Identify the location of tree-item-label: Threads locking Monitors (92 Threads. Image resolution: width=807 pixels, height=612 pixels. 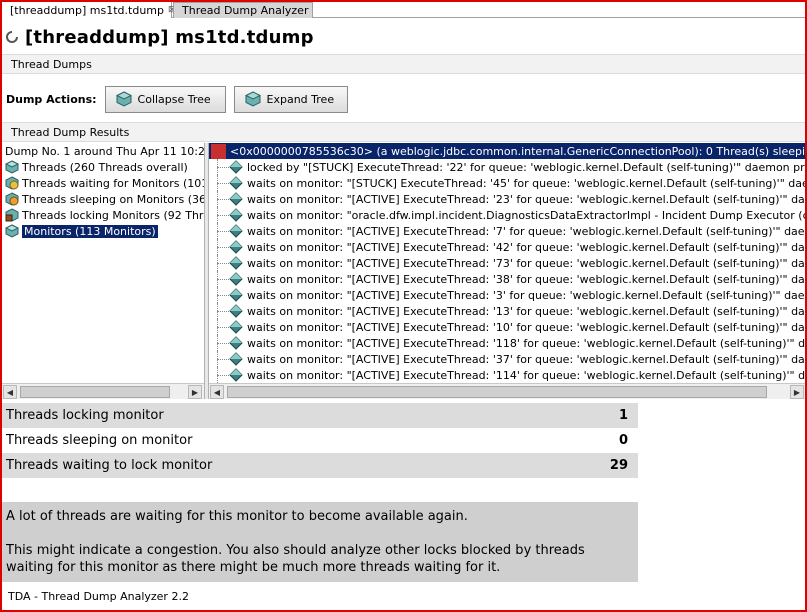
(113, 215).